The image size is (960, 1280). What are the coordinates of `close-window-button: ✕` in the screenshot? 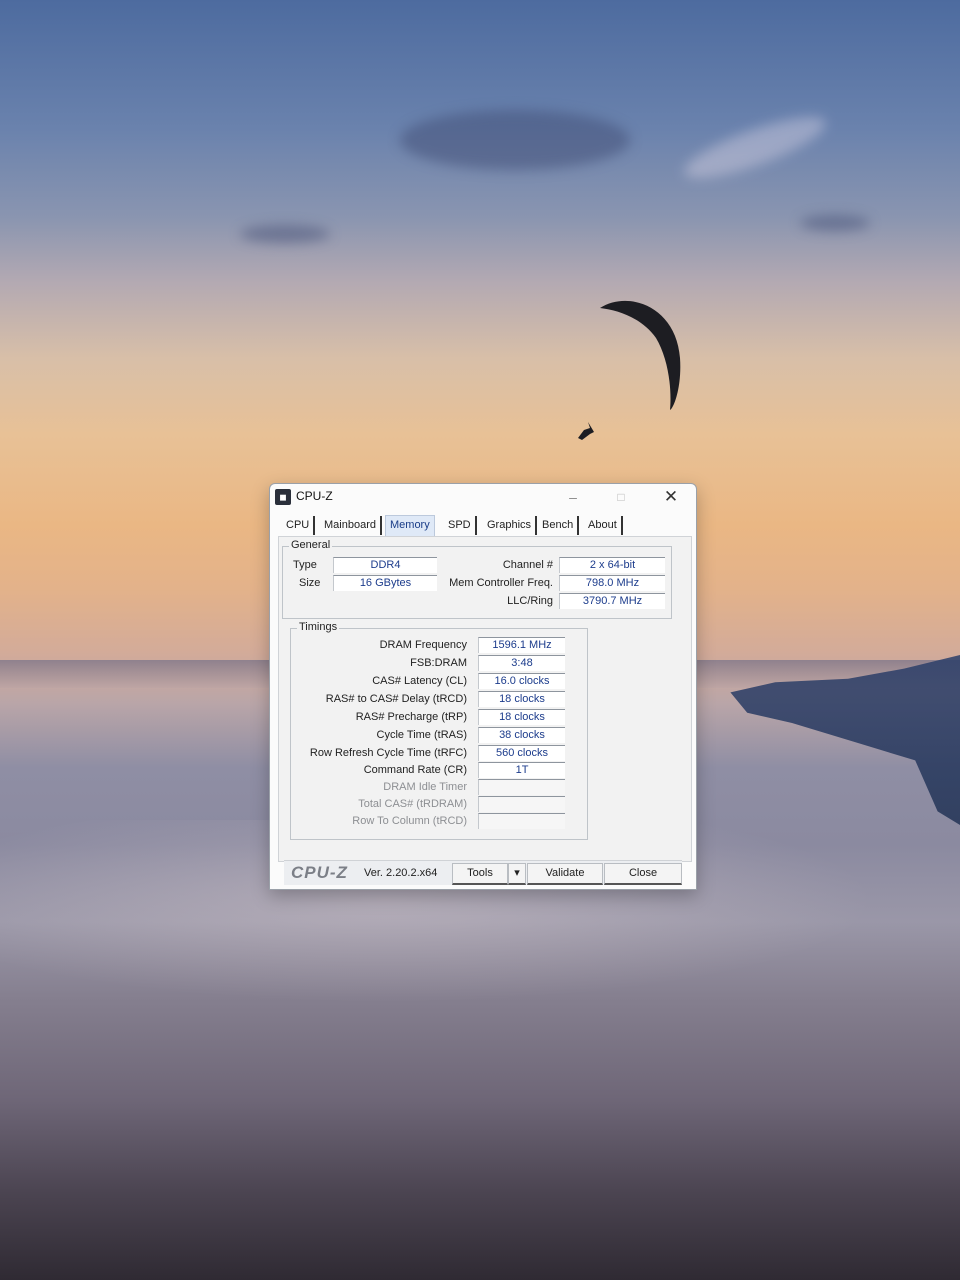 It's located at (671, 497).